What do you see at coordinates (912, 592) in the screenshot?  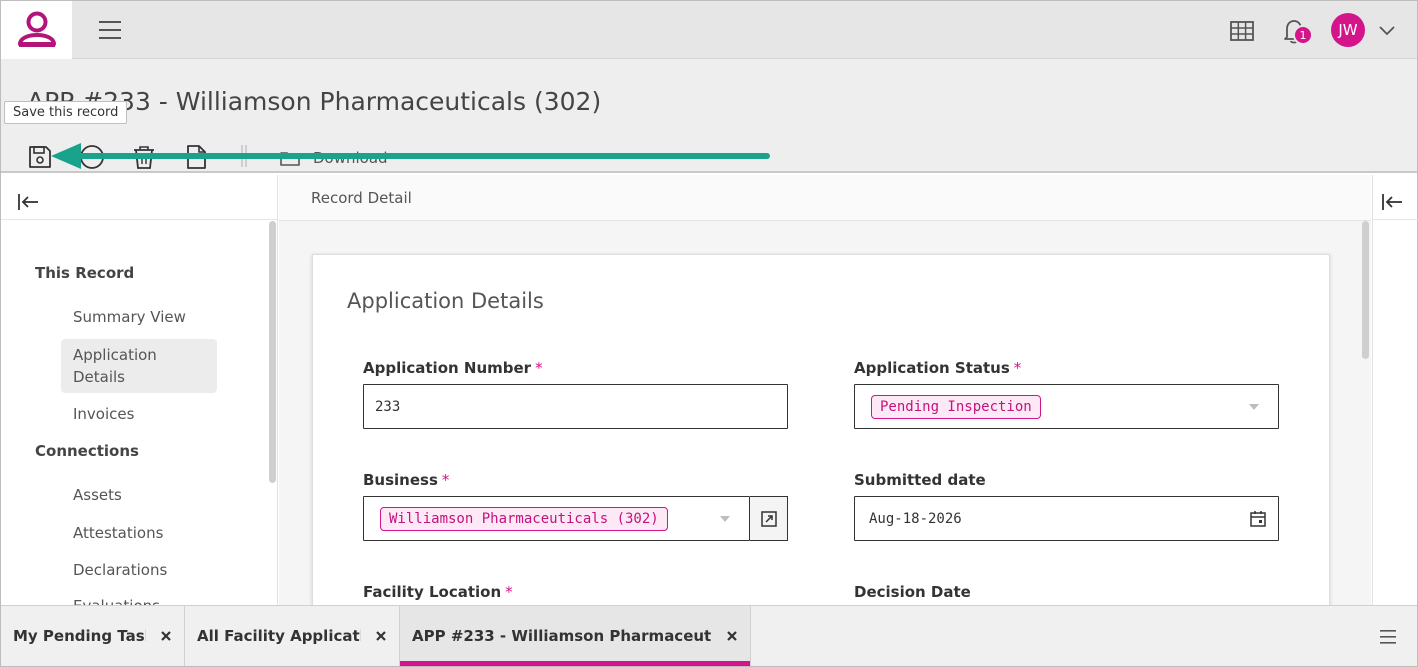 I see `decision-date-label: Decision Date` at bounding box center [912, 592].